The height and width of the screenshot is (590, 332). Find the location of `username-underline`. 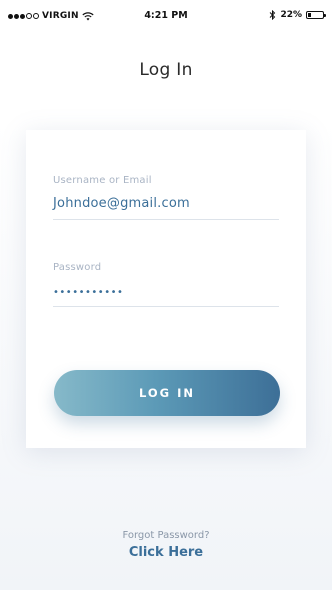

username-underline is located at coordinates (166, 219).